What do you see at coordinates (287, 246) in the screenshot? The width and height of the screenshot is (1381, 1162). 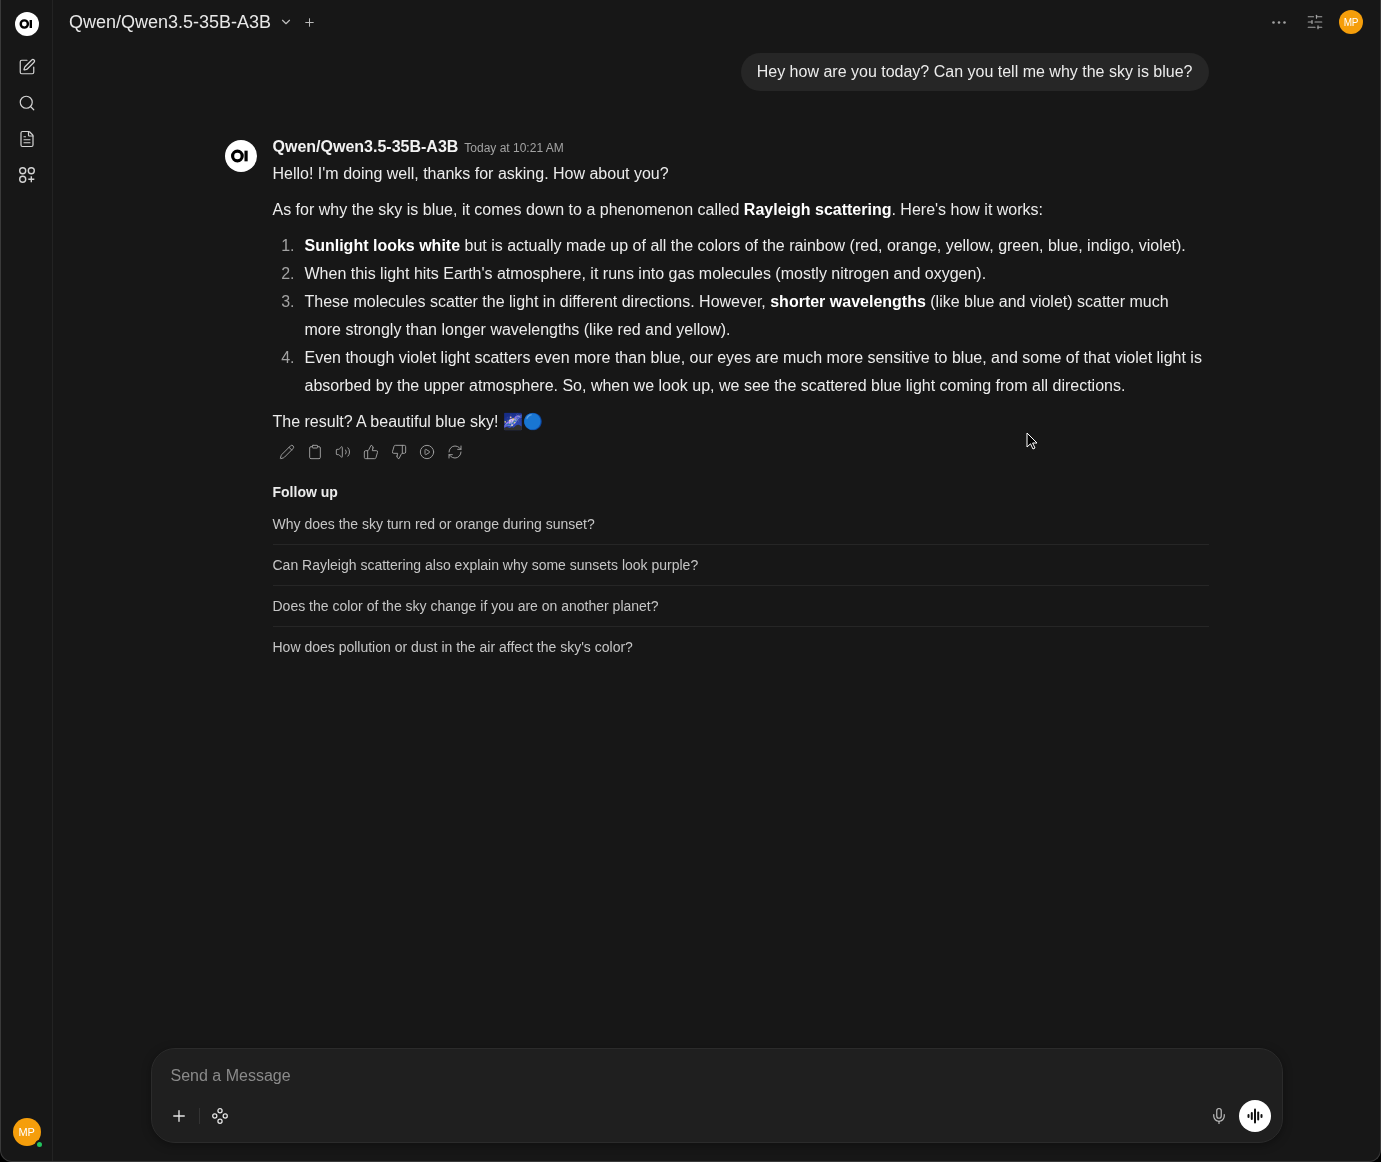 I see `list-number: 1.` at bounding box center [287, 246].